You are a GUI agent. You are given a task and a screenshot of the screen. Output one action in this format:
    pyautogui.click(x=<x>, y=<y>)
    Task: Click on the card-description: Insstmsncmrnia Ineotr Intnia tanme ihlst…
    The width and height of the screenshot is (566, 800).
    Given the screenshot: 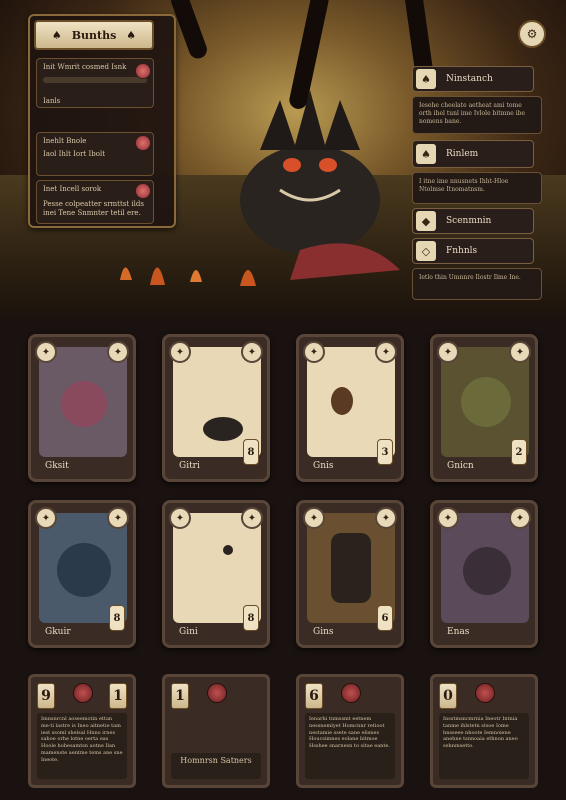 What is the action you would take?
    pyautogui.click(x=484, y=746)
    